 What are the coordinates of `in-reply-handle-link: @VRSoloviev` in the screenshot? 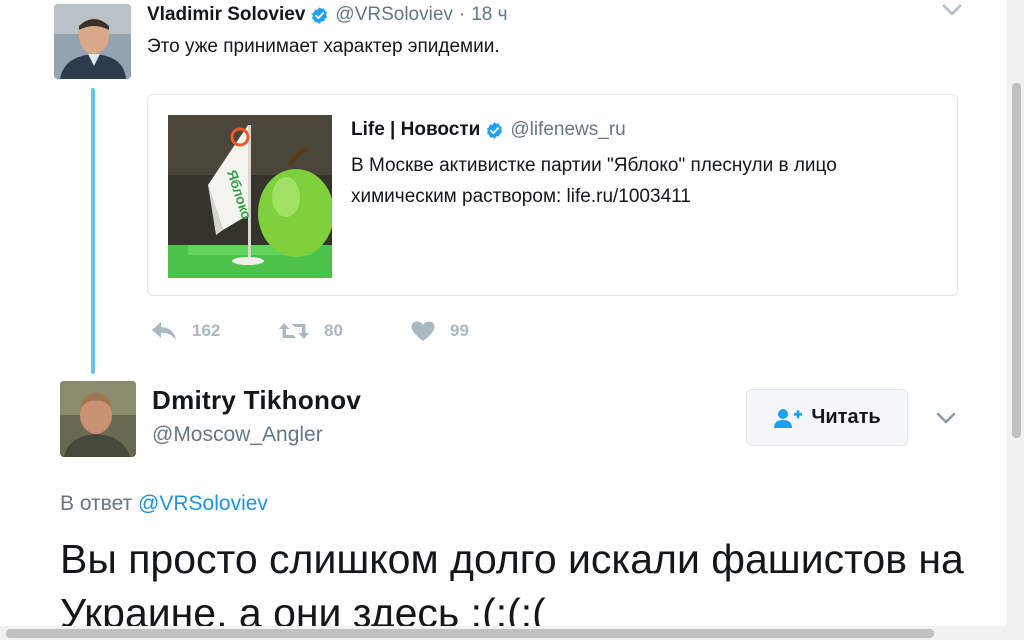 It's located at (203, 503).